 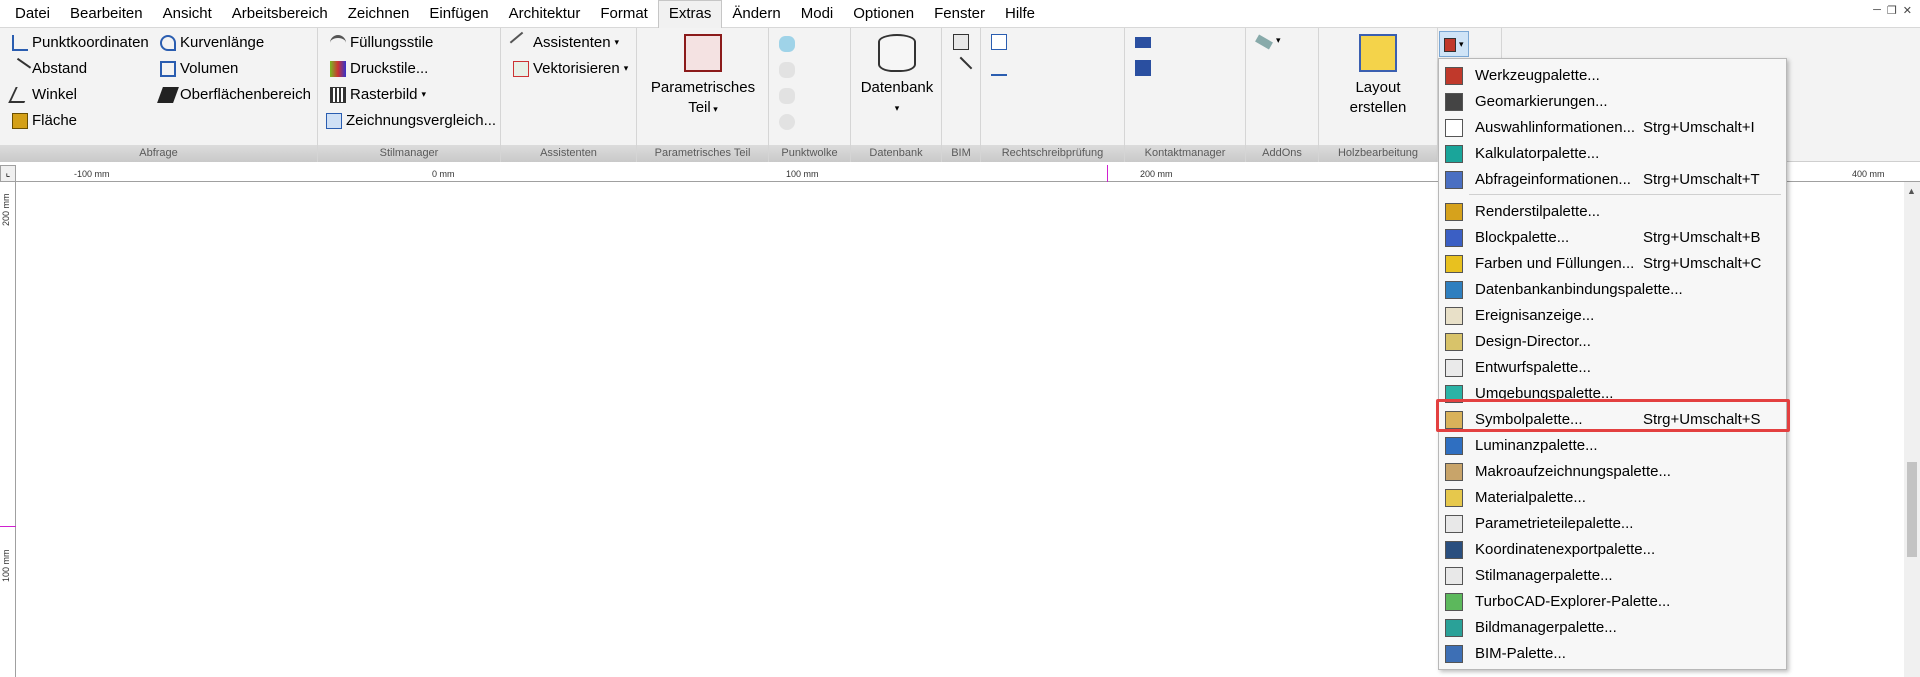 What do you see at coordinates (1454, 154) in the screenshot?
I see `calculator-icon` at bounding box center [1454, 154].